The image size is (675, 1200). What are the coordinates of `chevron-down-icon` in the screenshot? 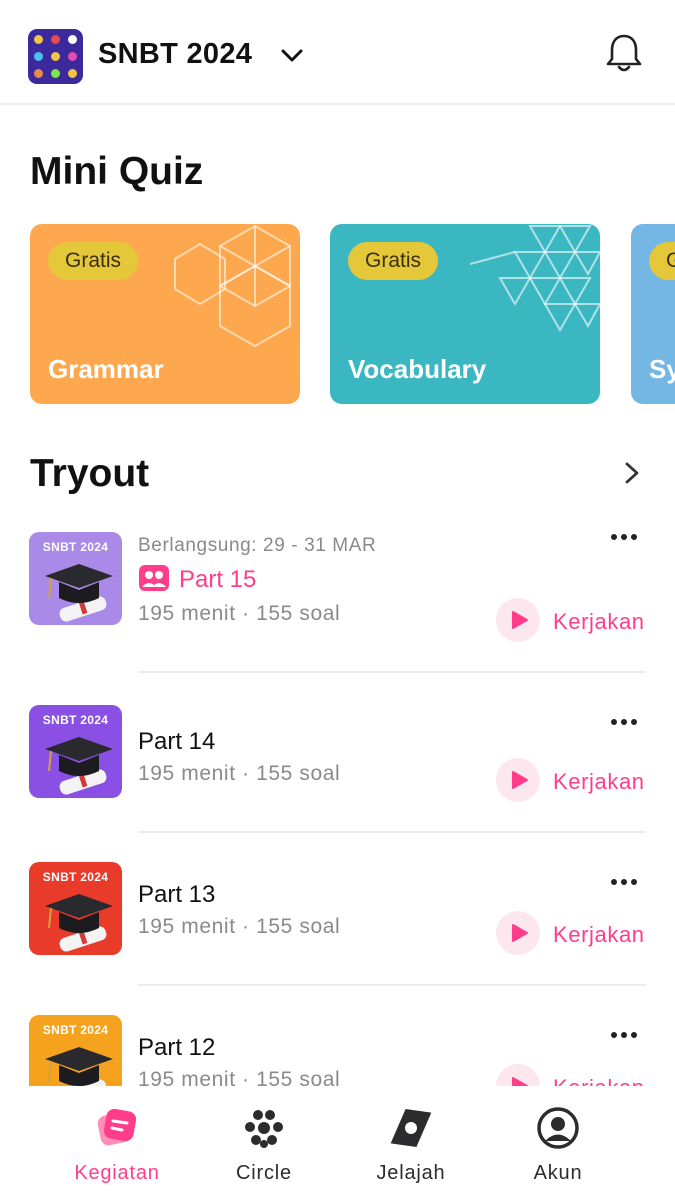 It's located at (292, 56).